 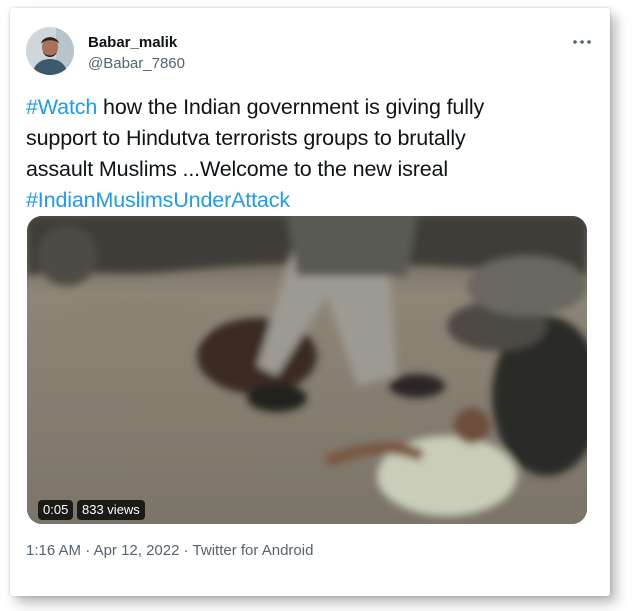 I want to click on video-views: 833 views, so click(x=111, y=510).